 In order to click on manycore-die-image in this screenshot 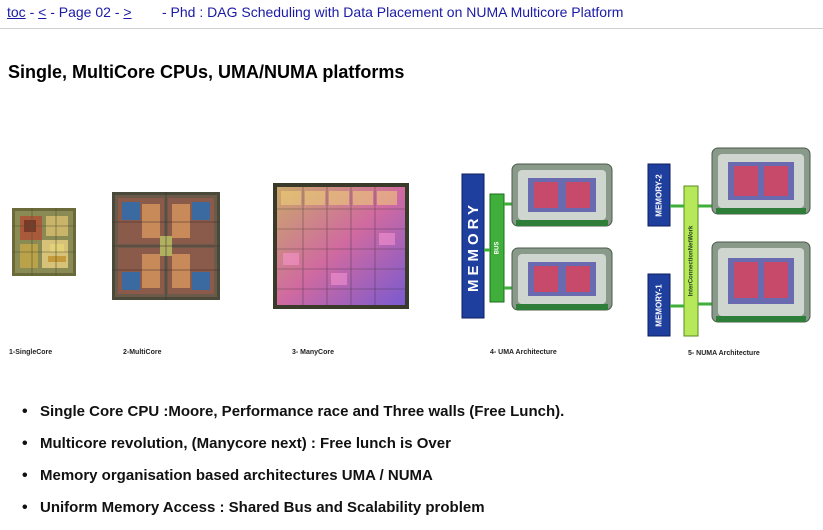, I will do `click(341, 246)`.